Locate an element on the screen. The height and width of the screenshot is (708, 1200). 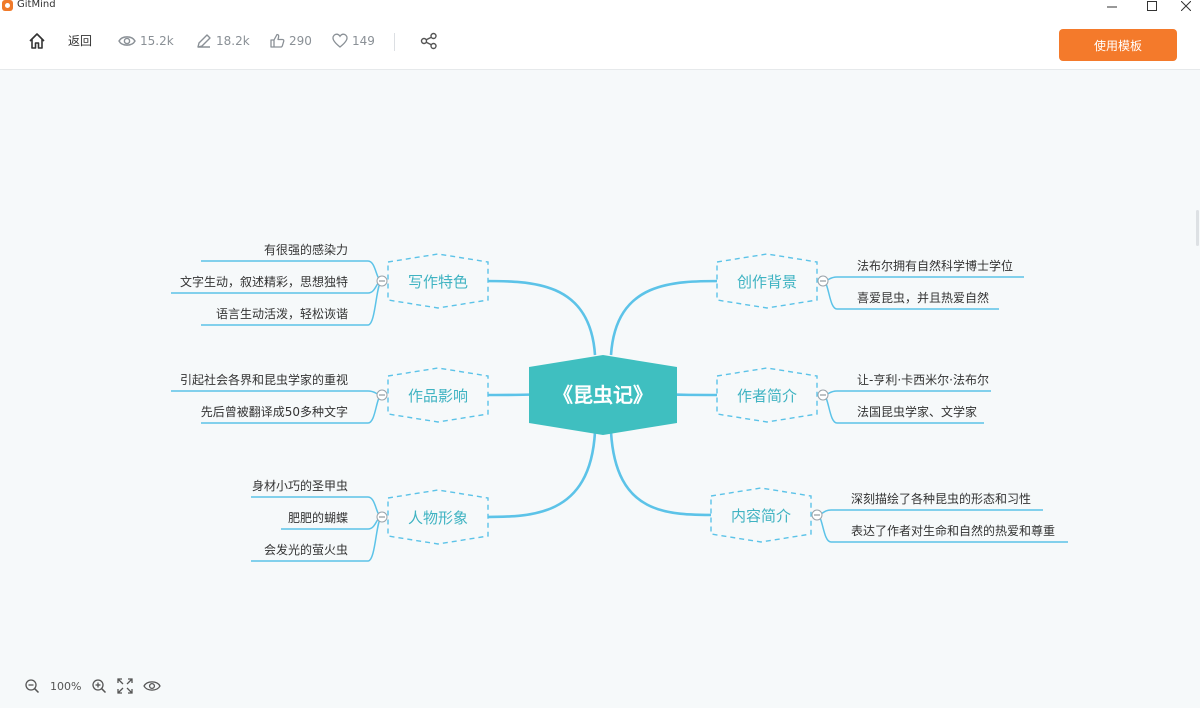
zoom-out-button is located at coordinates (32, 686).